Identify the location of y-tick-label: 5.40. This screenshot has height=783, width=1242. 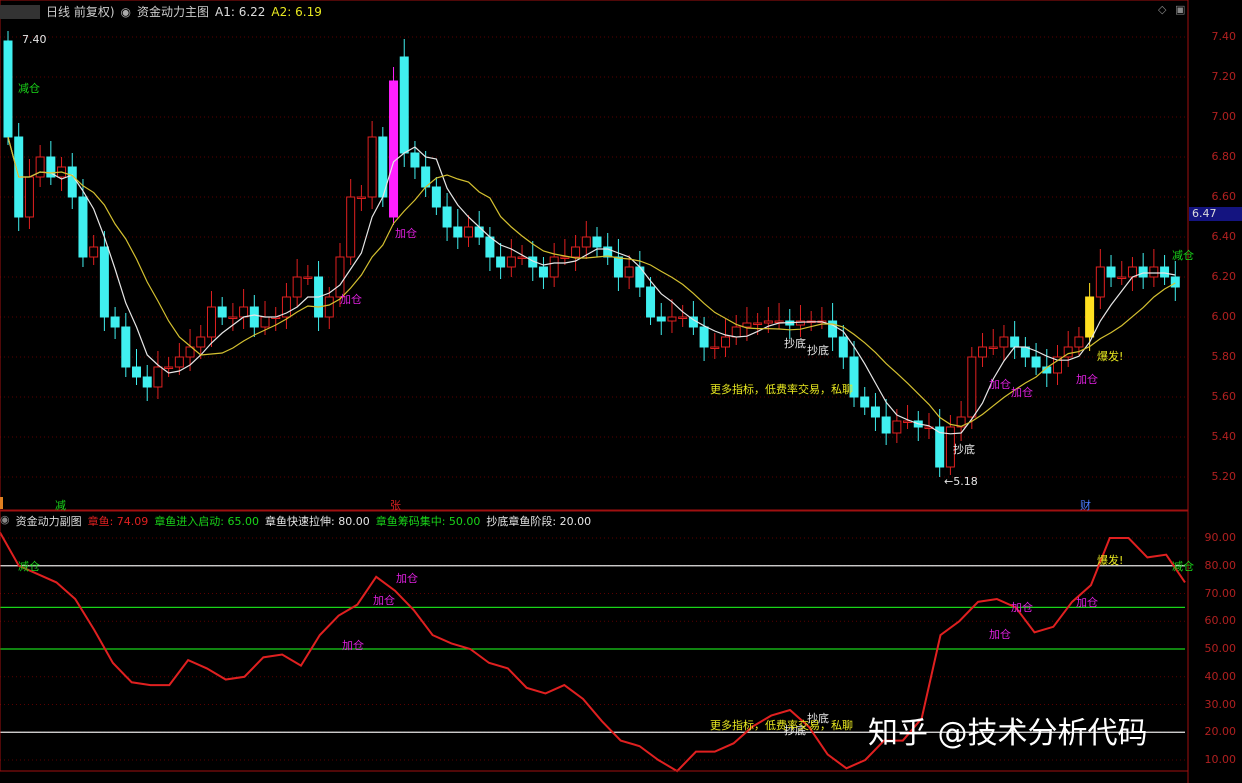
(1224, 436).